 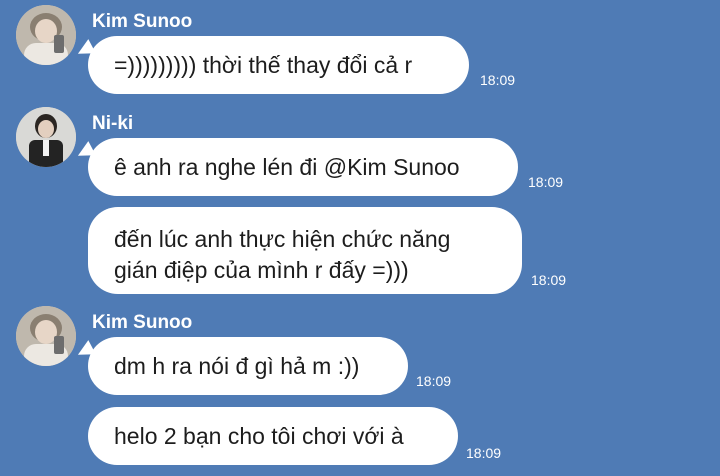 I want to click on message-text-line: gián điệp của mình r đấy =))), so click(x=261, y=270).